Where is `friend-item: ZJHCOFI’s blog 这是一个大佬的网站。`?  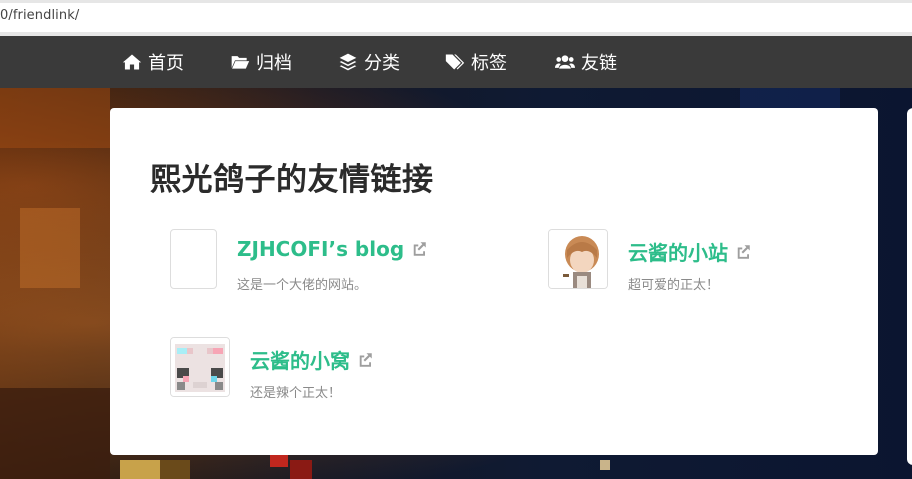 friend-item: ZJHCOFI’s blog 这是一个大佬的网站。 is located at coordinates (335, 261).